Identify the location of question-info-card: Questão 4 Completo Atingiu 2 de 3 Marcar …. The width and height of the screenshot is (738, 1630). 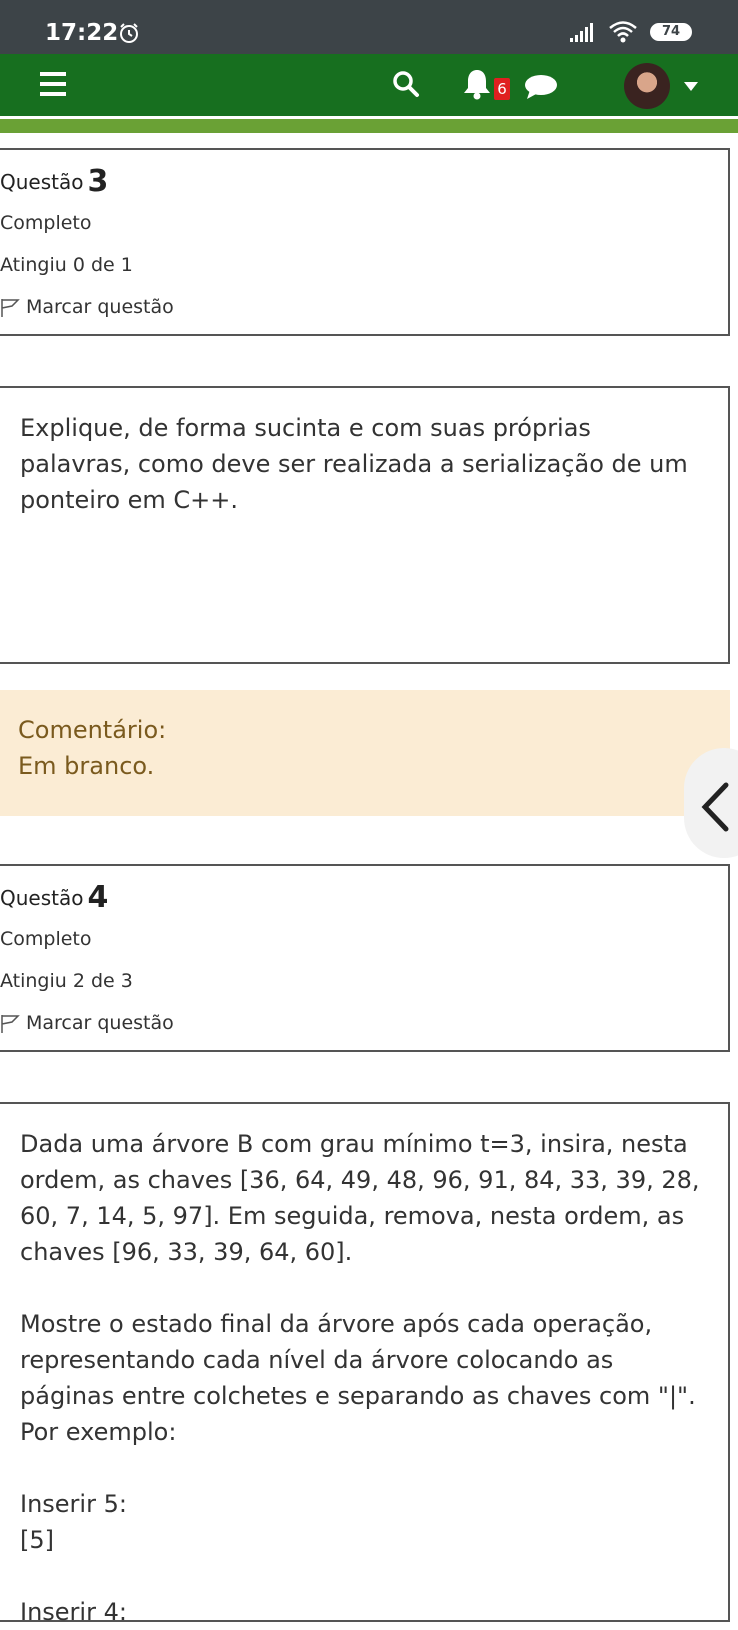
(365, 958).